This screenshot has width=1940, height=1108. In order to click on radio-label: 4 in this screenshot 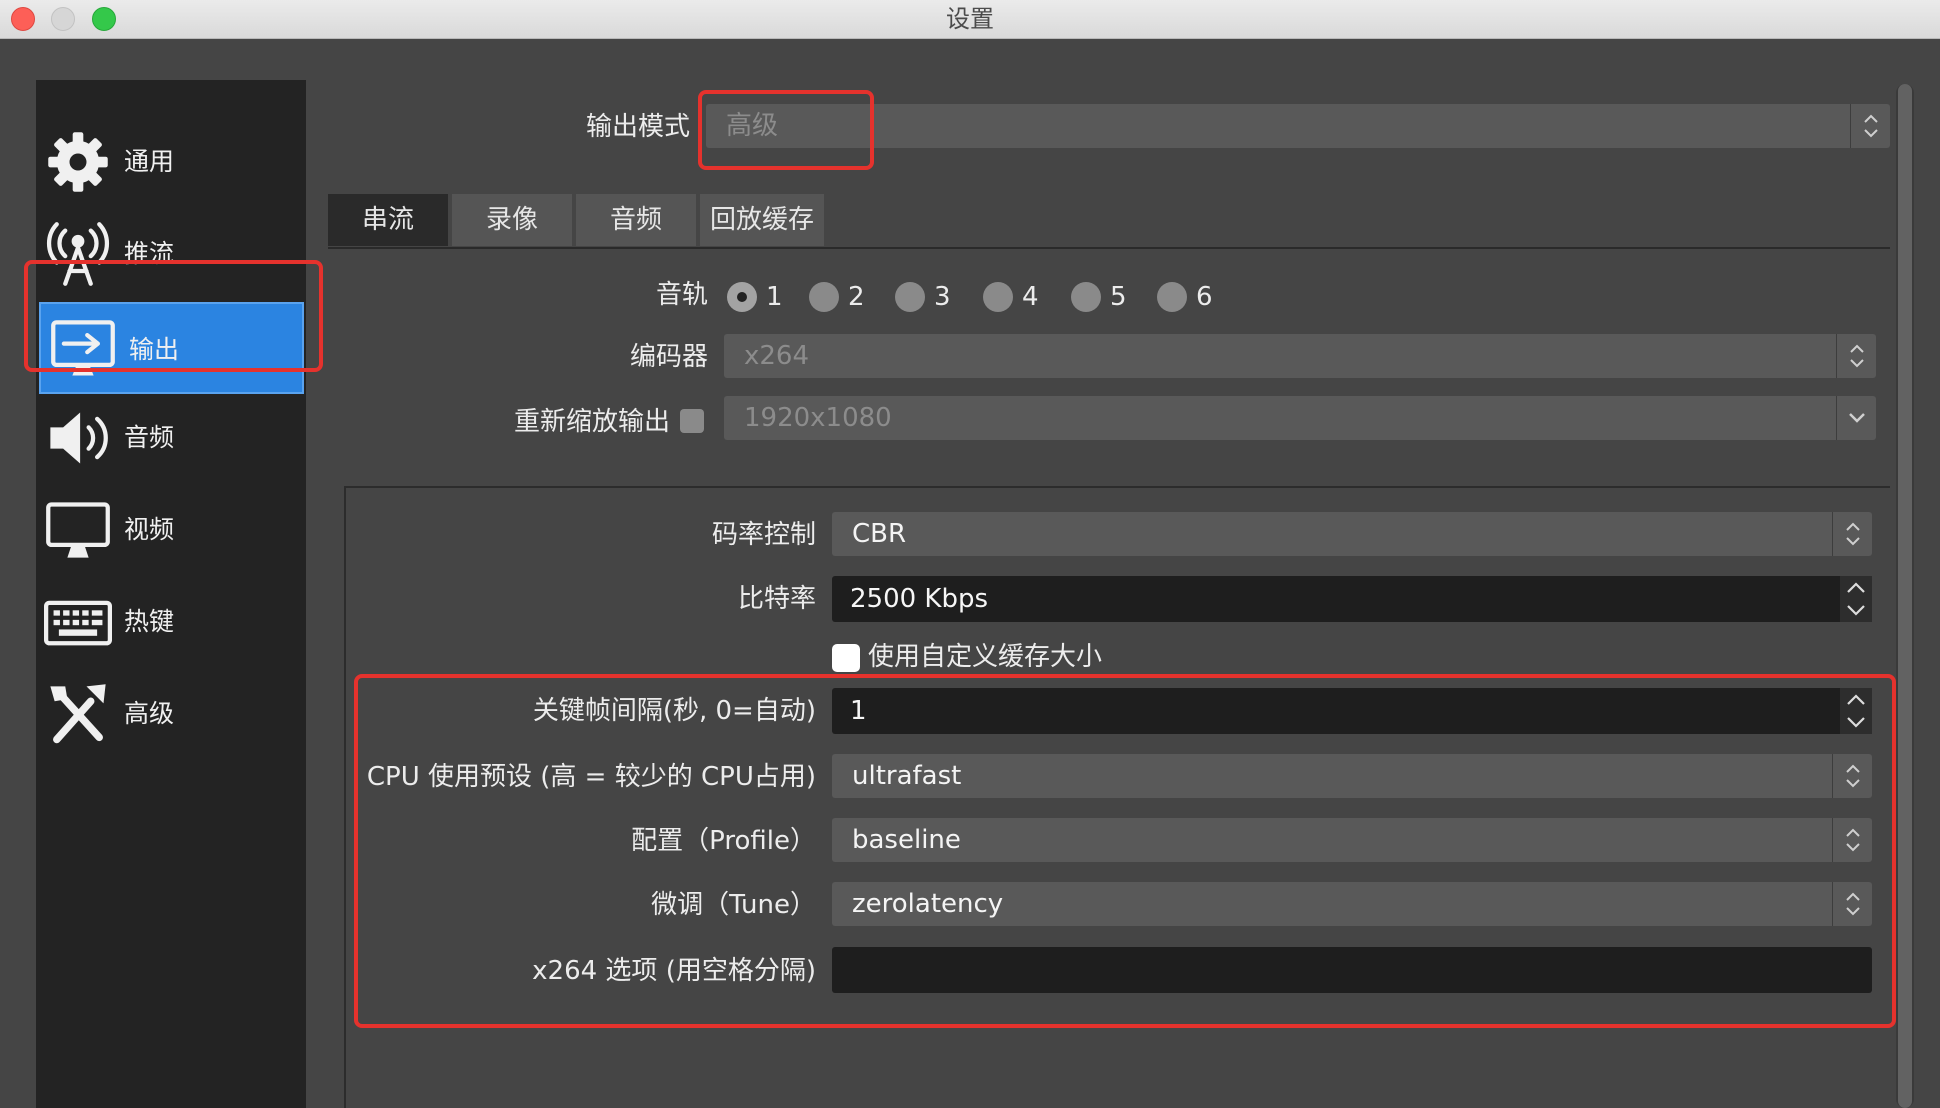, I will do `click(1030, 297)`.